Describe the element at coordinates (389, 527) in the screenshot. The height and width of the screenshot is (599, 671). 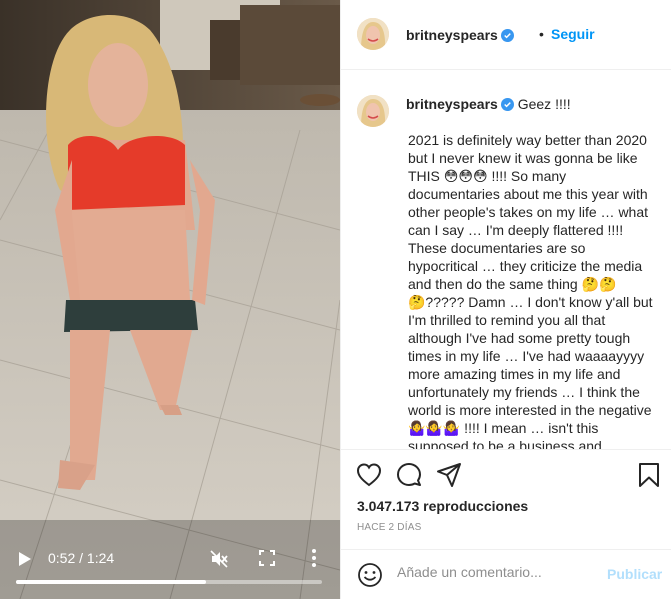
I see `post-timestamp: HACE 2 DÍAS` at that location.